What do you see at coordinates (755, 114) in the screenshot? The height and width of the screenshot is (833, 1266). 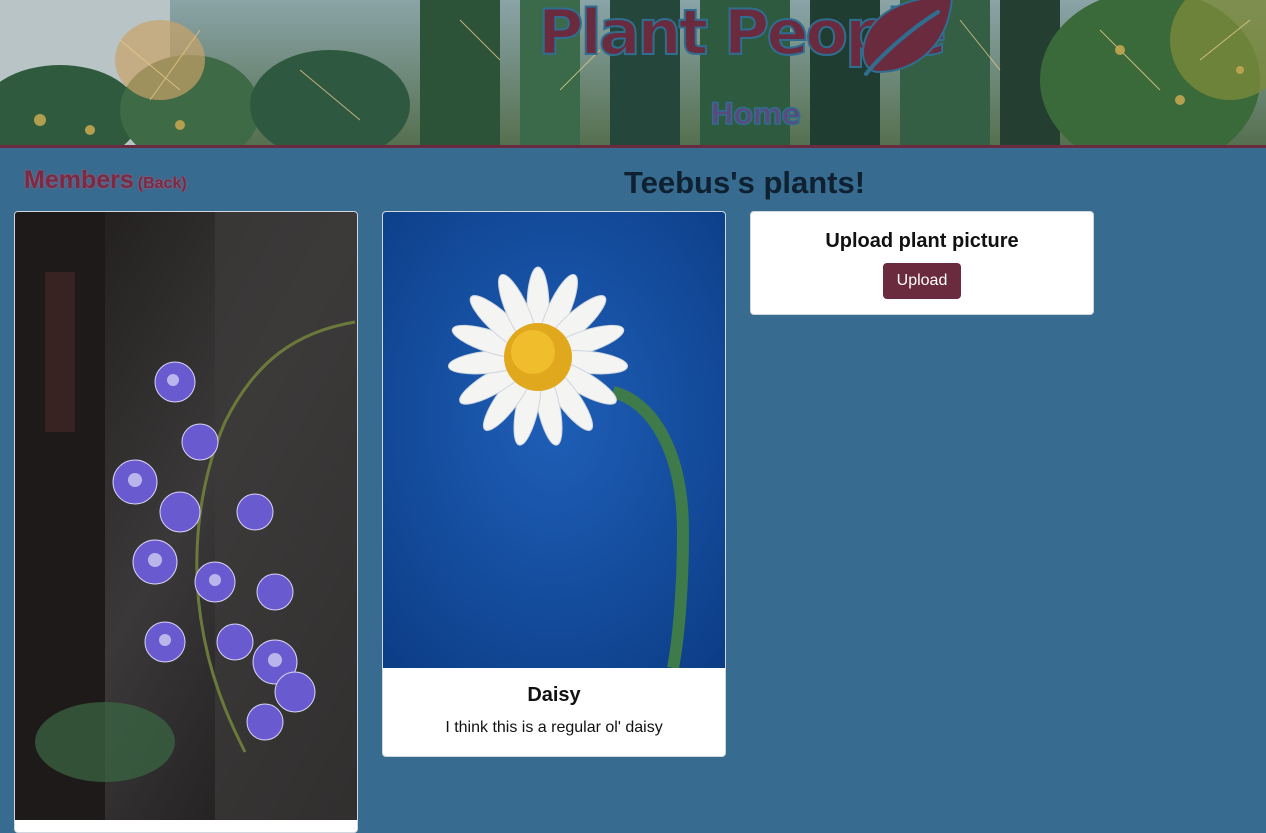 I see `home-link: Home` at bounding box center [755, 114].